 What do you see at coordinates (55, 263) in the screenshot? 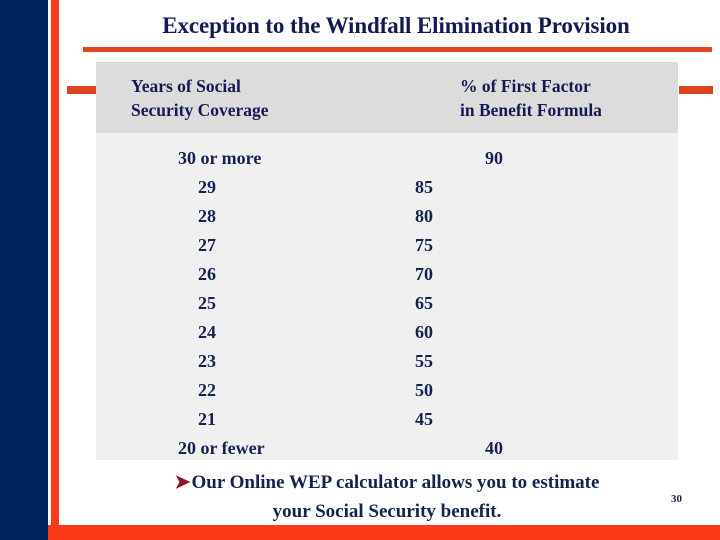
I see `left-red-vertical-rule` at bounding box center [55, 263].